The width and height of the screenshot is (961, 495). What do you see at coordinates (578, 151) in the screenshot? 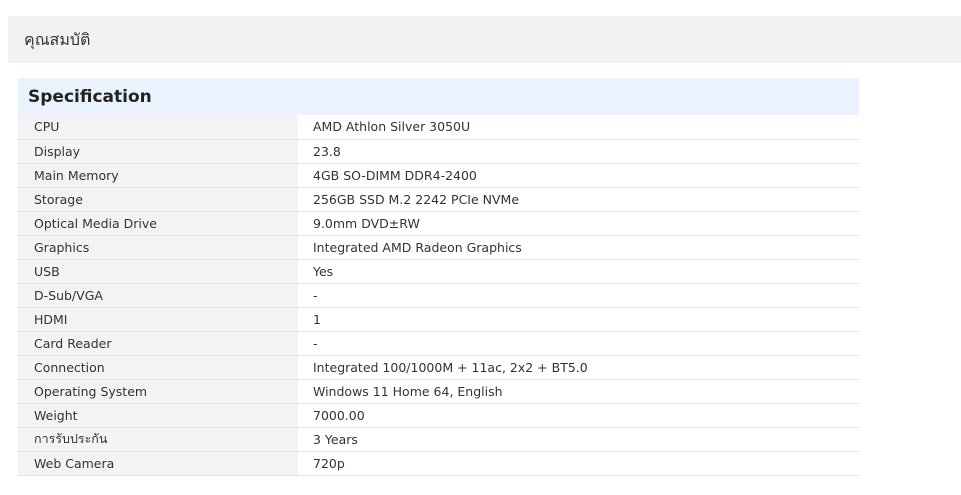
I see `spec-value: 23.8` at bounding box center [578, 151].